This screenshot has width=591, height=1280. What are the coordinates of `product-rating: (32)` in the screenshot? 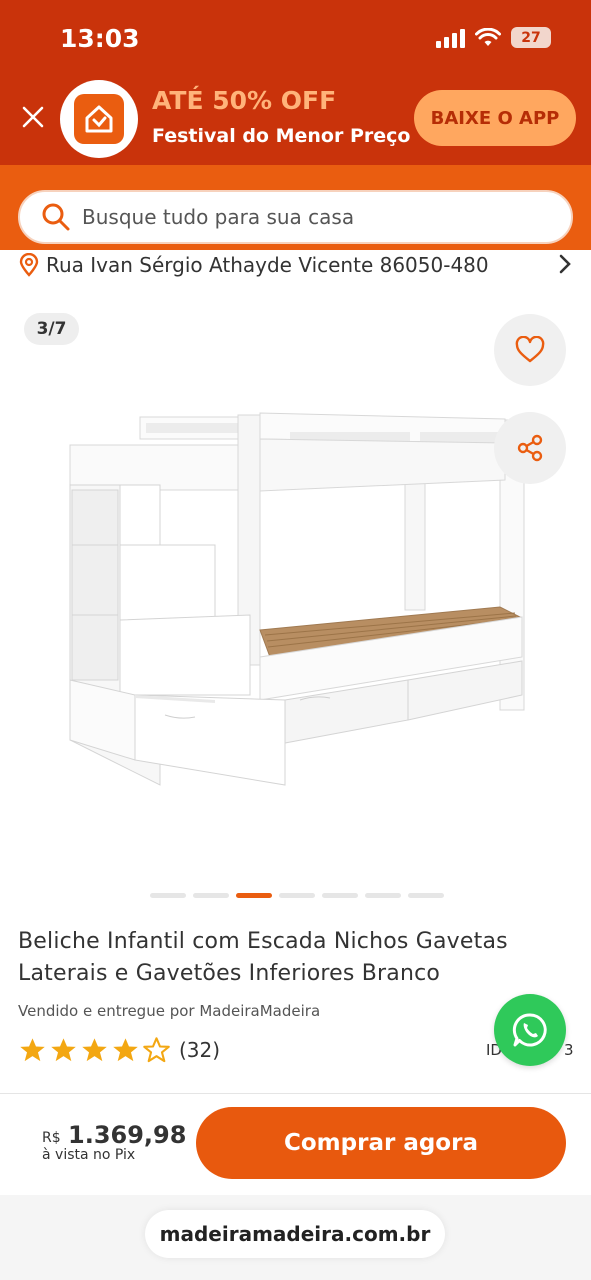 It's located at (119, 1050).